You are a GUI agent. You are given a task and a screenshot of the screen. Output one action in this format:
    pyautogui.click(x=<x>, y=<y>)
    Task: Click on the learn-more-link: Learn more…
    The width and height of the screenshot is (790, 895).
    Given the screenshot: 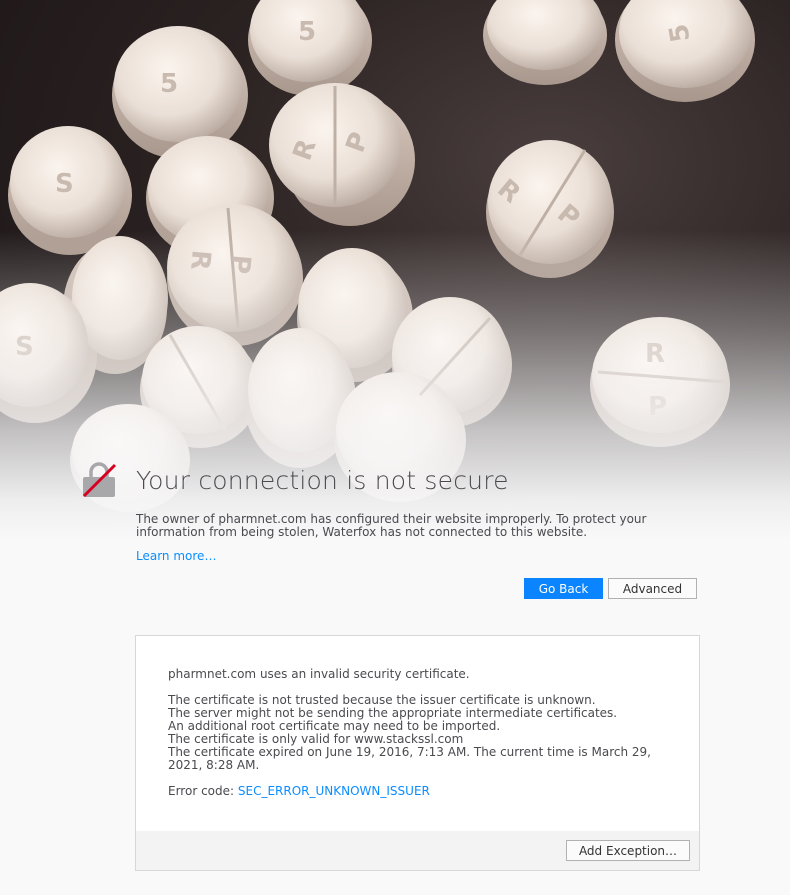 What is the action you would take?
    pyautogui.click(x=176, y=556)
    